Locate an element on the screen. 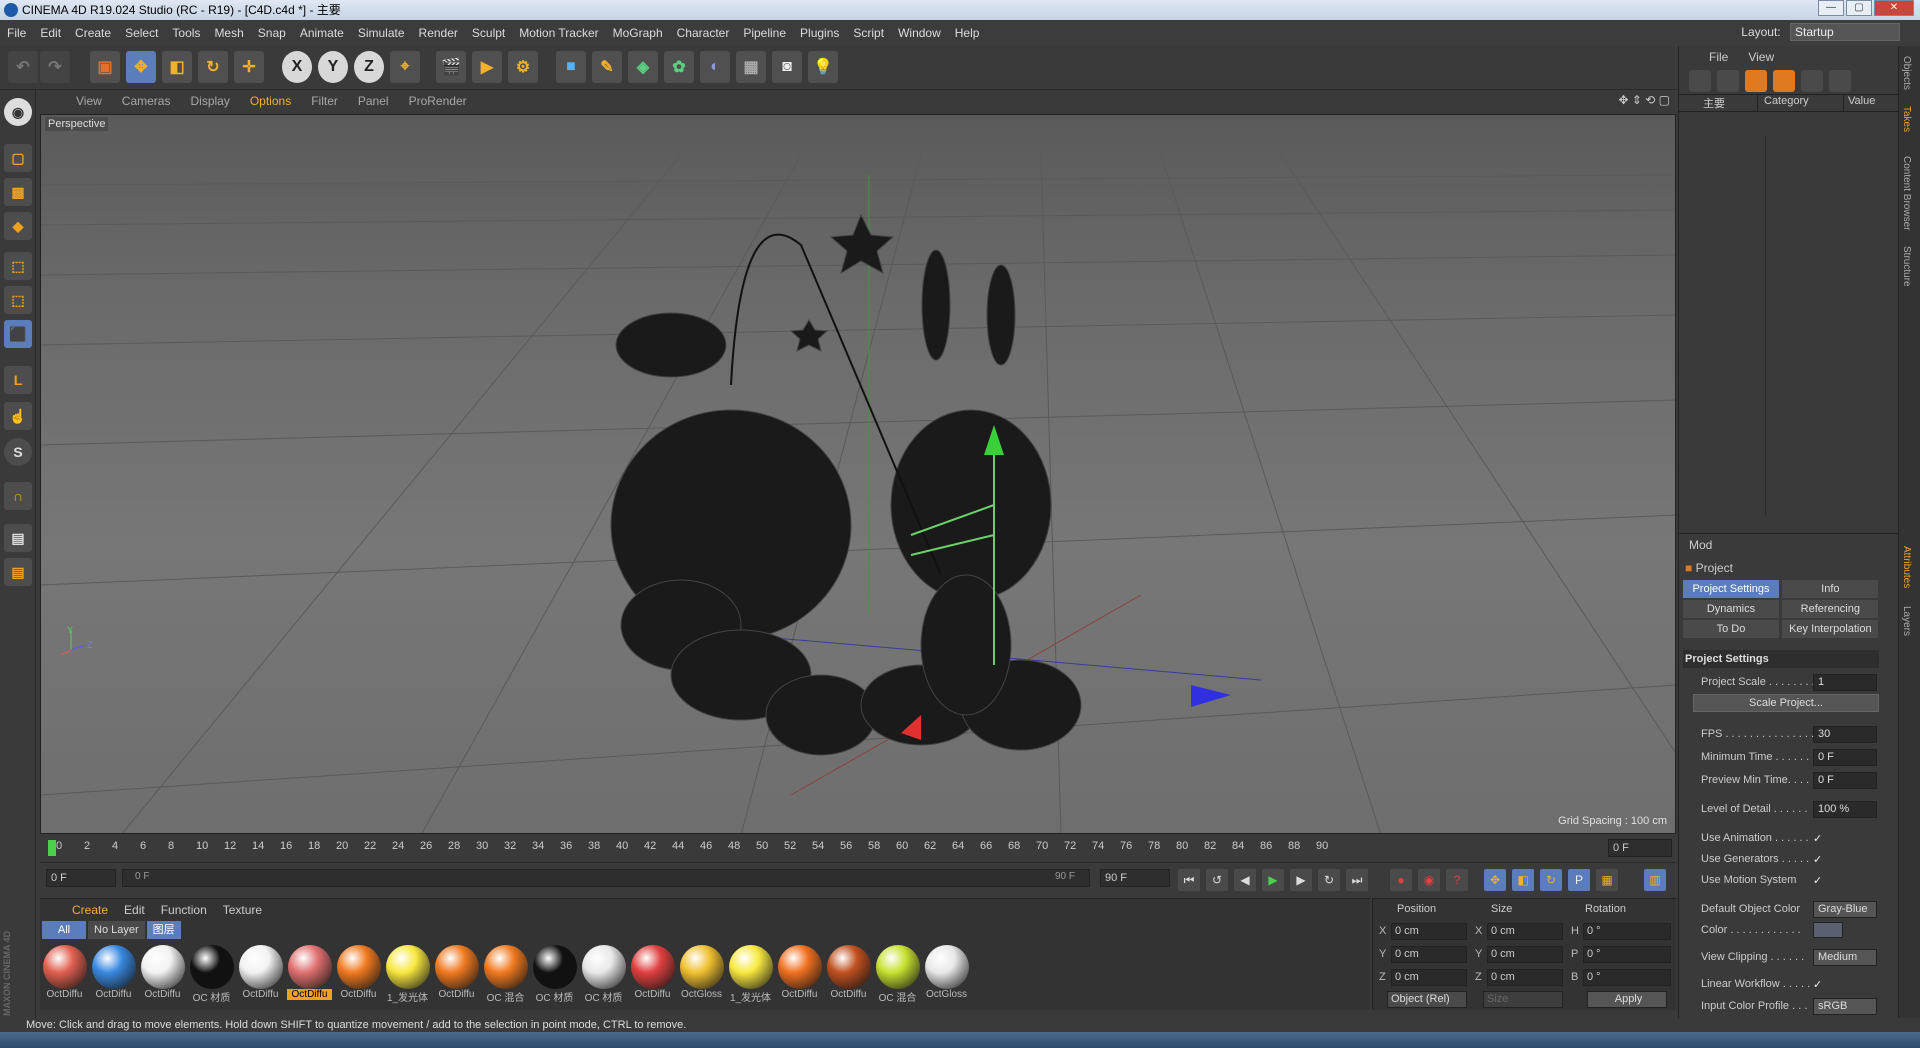  size-z-field: 0 cm is located at coordinates (1525, 977).